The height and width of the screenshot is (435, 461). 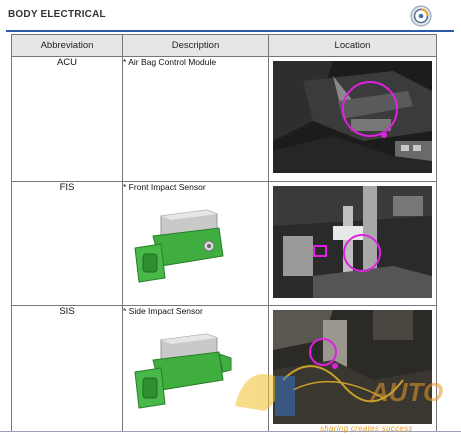 I want to click on acu-location-photo, so click(x=352, y=117).